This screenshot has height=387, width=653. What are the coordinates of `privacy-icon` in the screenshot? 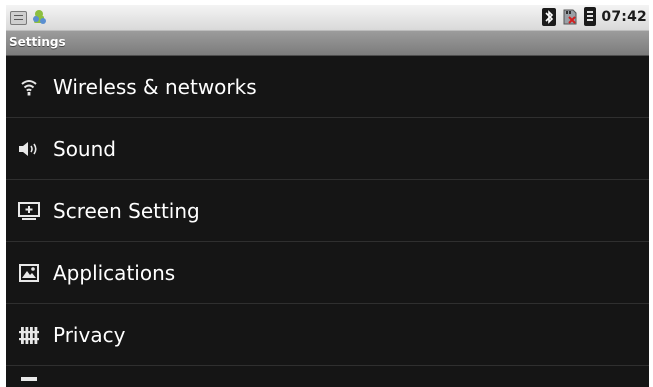 It's located at (29, 335).